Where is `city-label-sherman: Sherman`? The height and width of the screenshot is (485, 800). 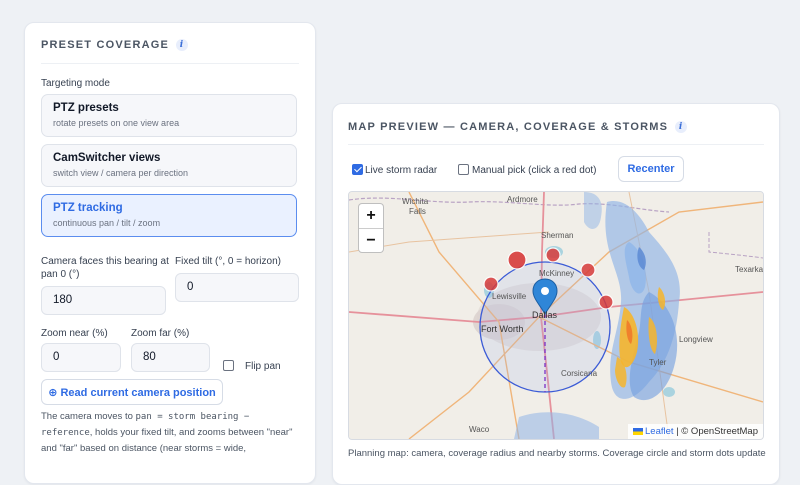 city-label-sherman: Sherman is located at coordinates (557, 235).